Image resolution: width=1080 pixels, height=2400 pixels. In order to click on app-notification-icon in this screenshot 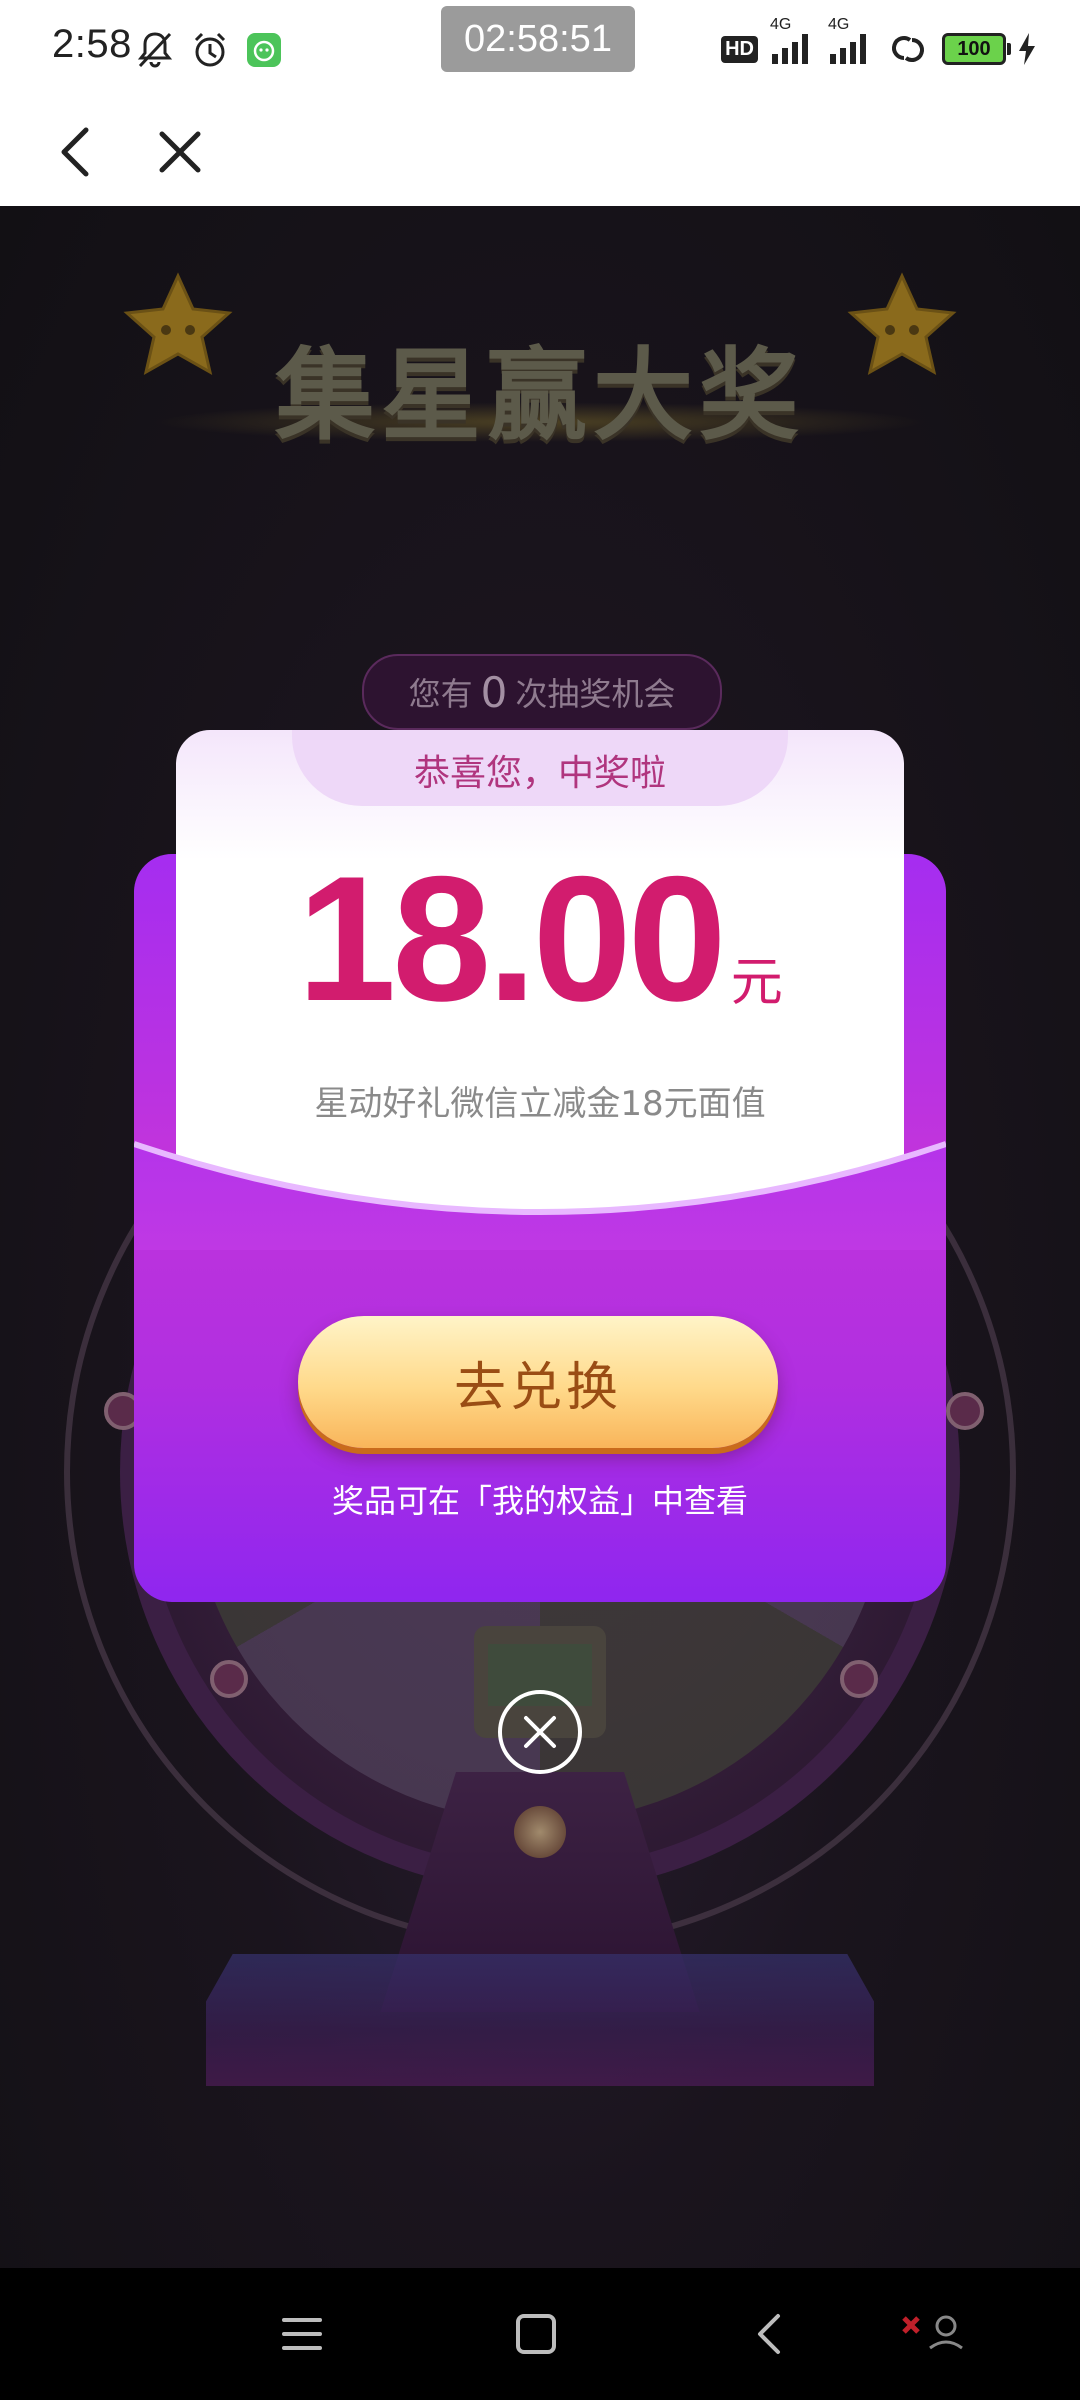, I will do `click(264, 50)`.